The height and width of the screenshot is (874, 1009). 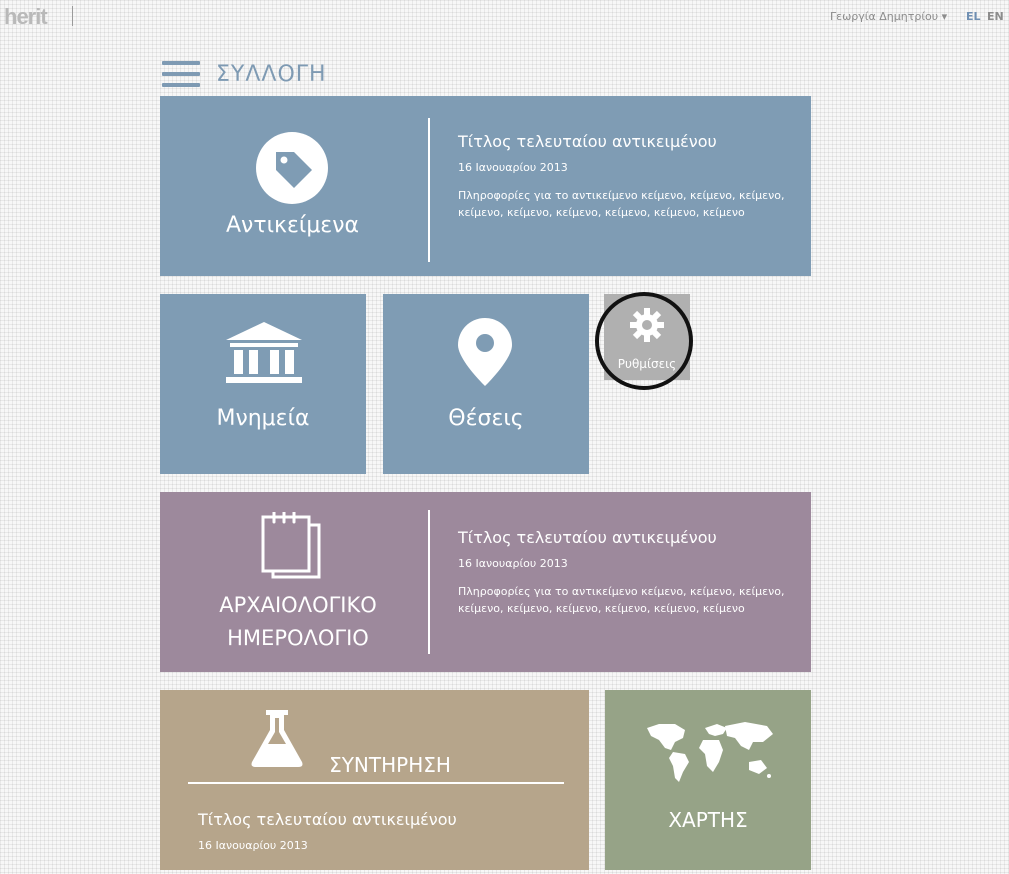 What do you see at coordinates (429, 190) in the screenshot?
I see `tile-objects-divider` at bounding box center [429, 190].